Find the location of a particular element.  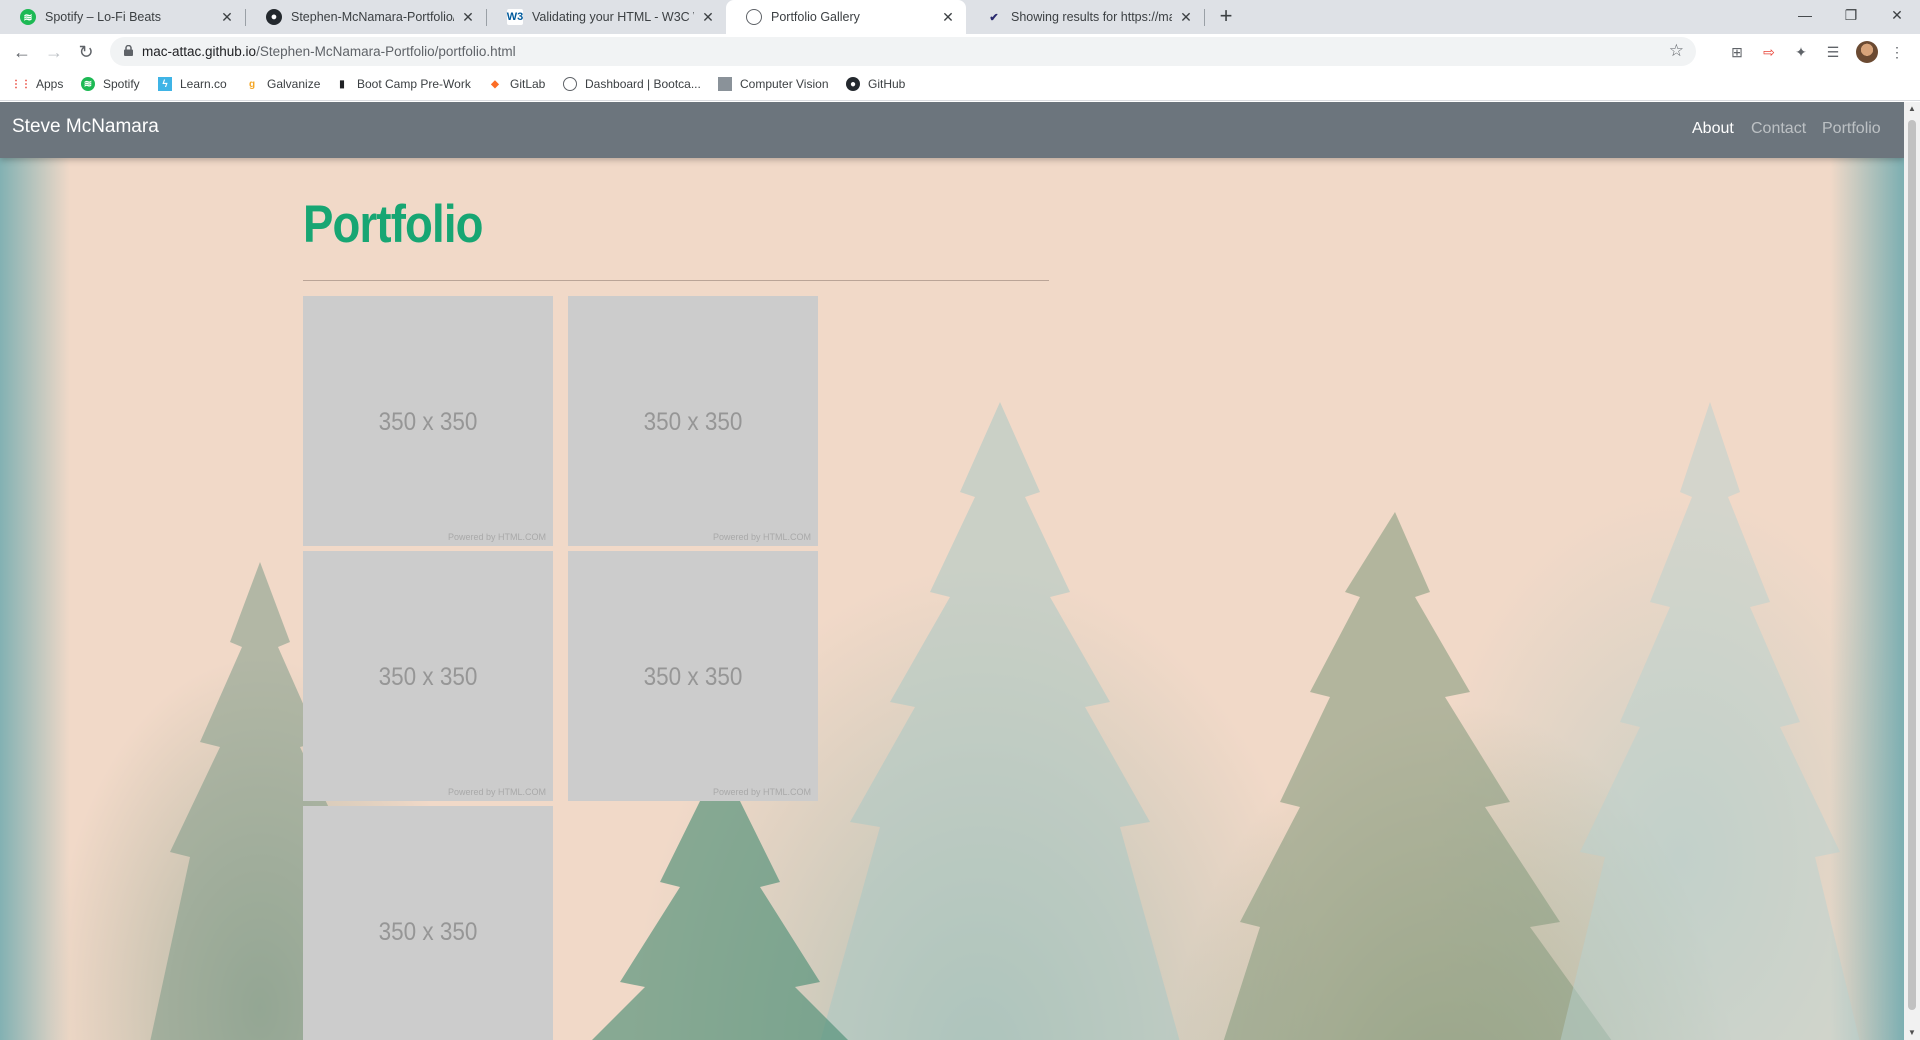

back-arrow-icon: ← is located at coordinates (22, 52).